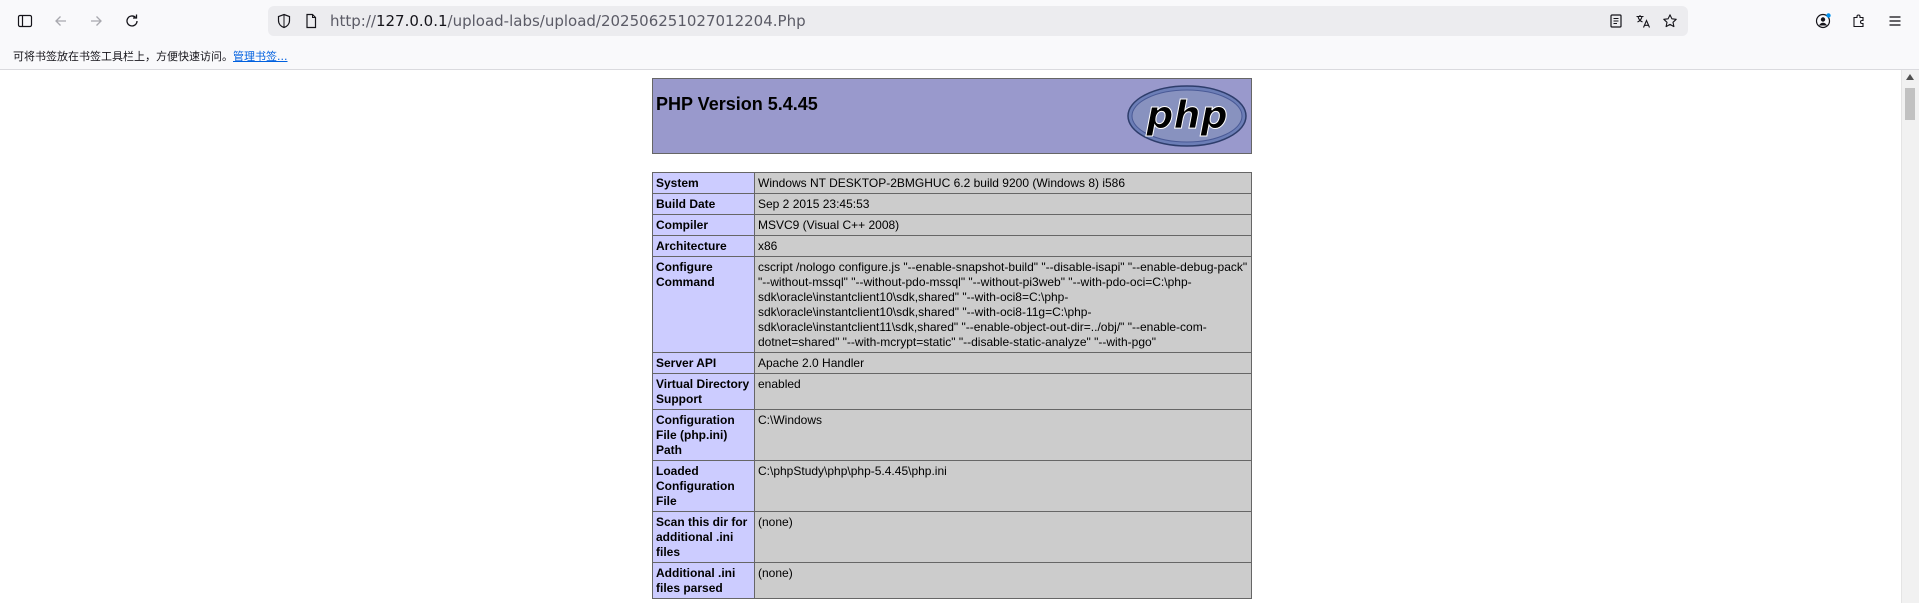  What do you see at coordinates (1003, 246) in the screenshot?
I see `info-value: x86` at bounding box center [1003, 246].